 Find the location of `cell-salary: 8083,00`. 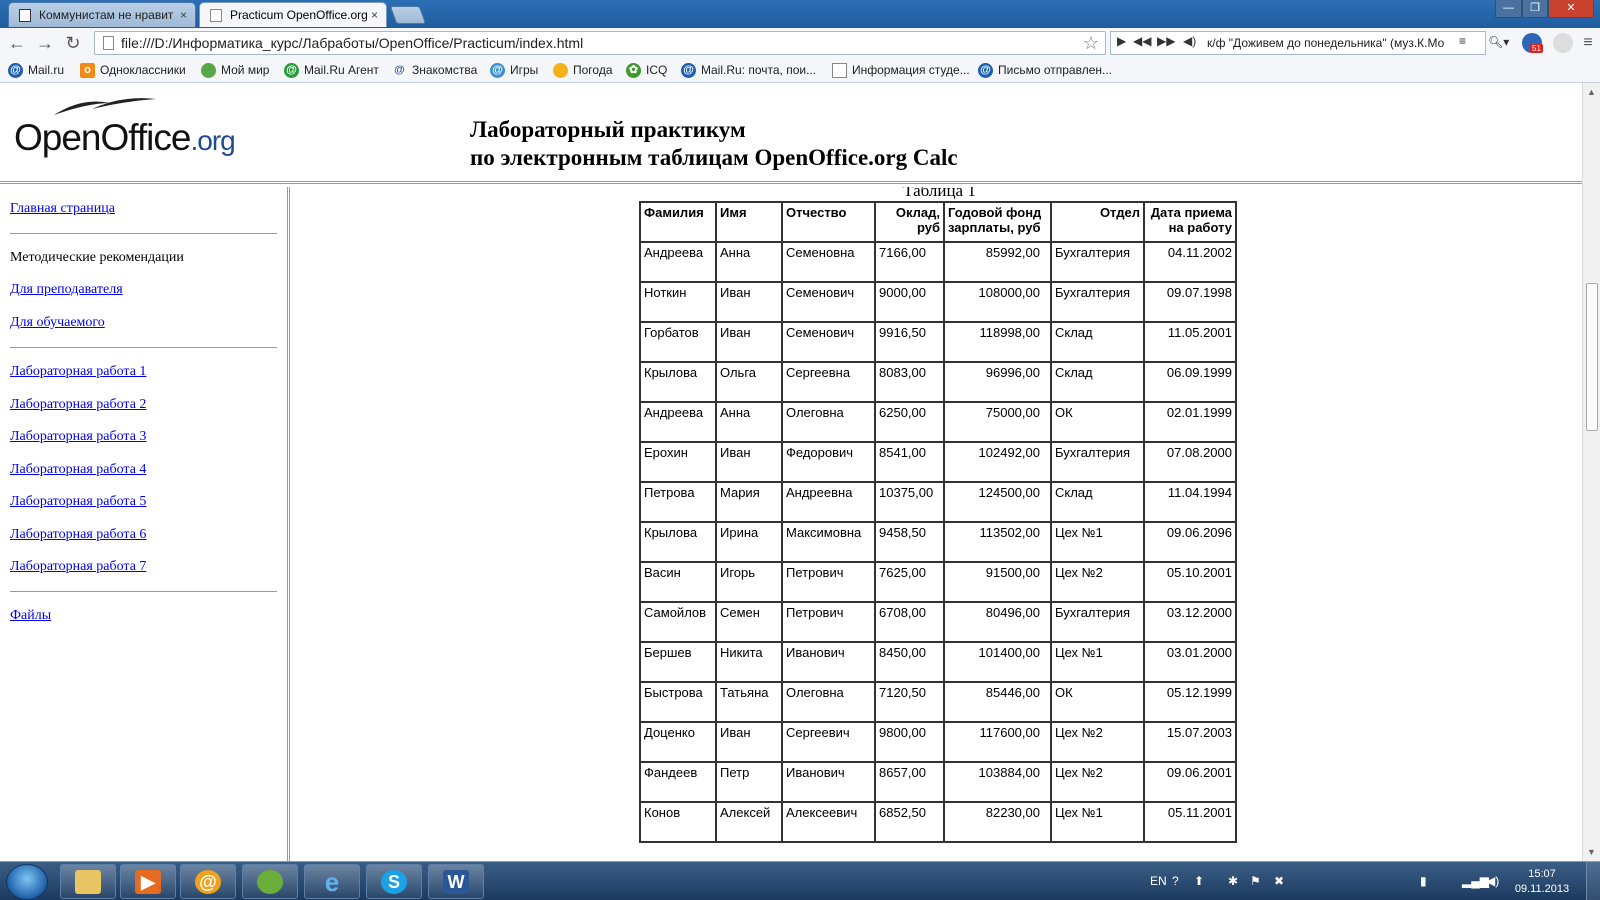

cell-salary: 8083,00 is located at coordinates (909, 382).